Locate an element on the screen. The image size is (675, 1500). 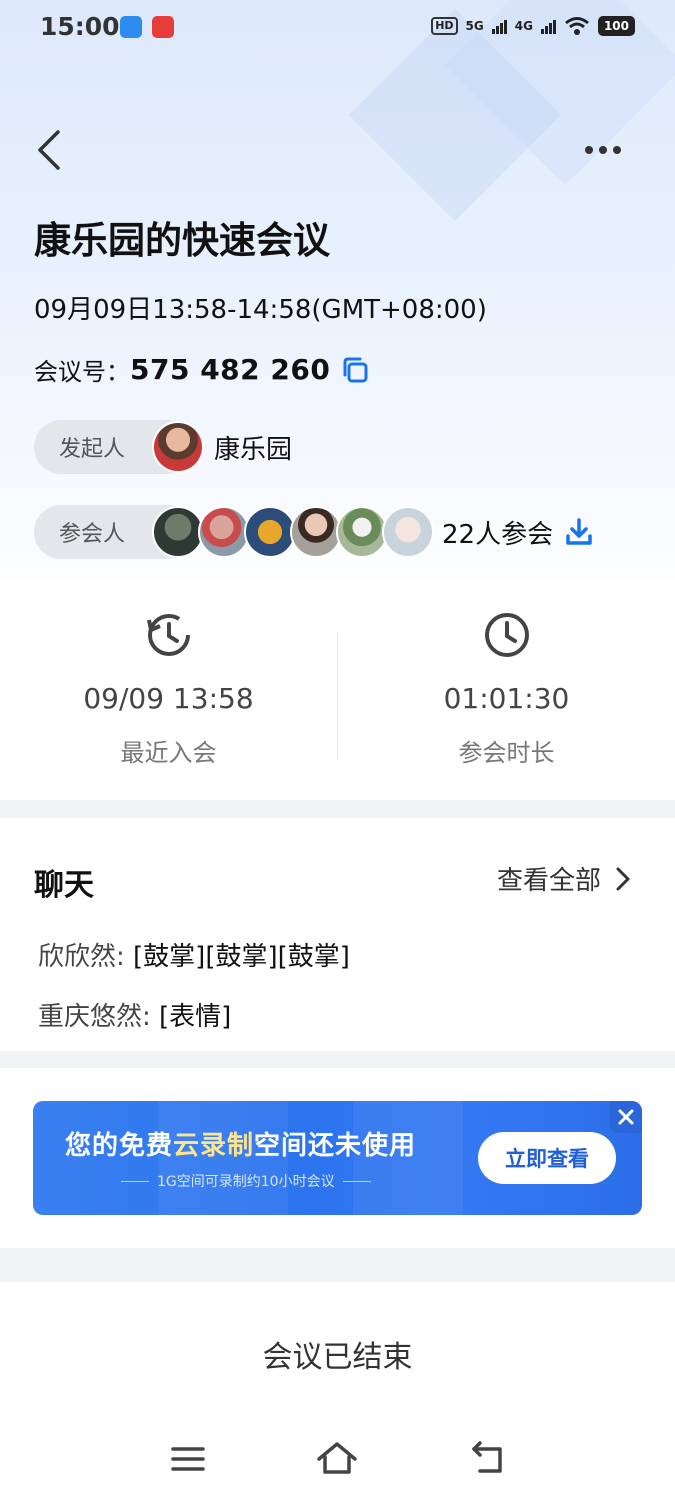
view-all-button: 查看全部 is located at coordinates (566, 878).